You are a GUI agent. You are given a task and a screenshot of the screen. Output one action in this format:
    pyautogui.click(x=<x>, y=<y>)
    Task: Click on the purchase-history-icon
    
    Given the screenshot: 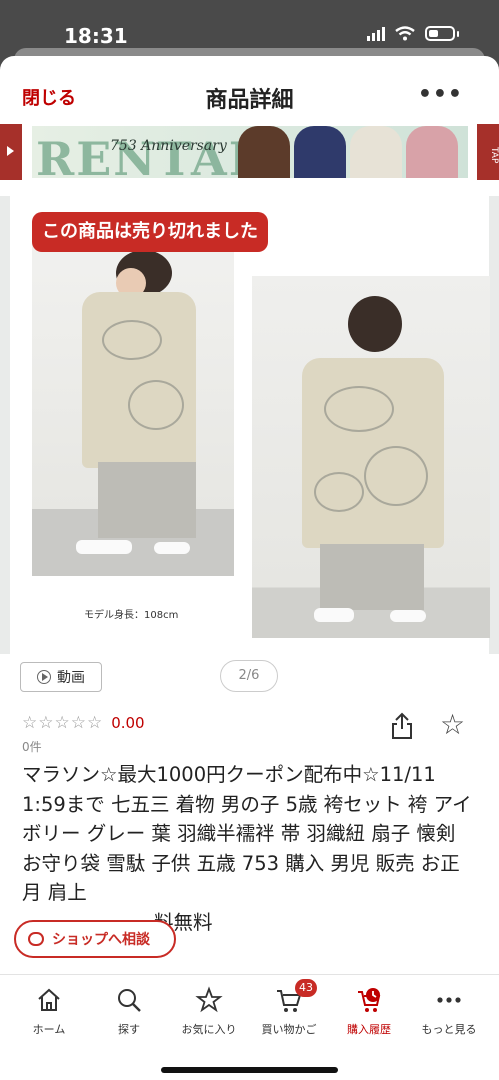 What is the action you would take?
    pyautogui.click(x=369, y=1000)
    